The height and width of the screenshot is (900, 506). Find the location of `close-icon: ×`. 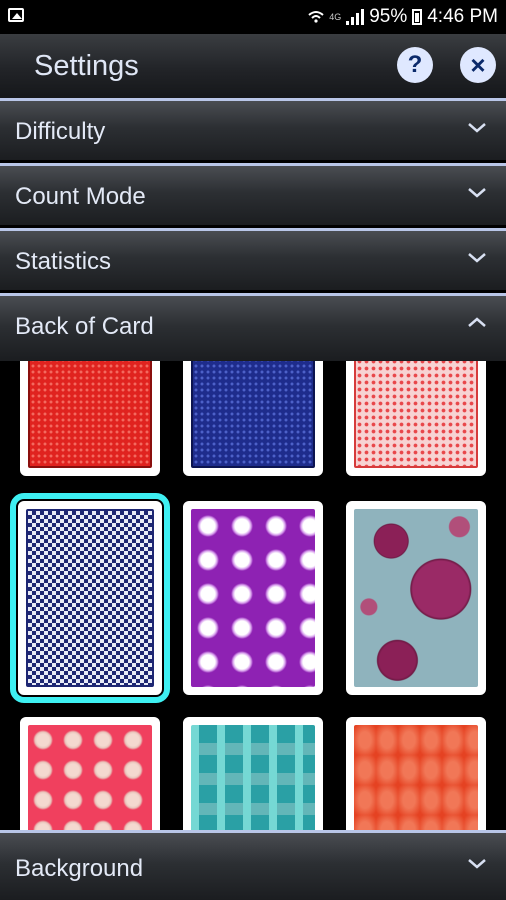

close-icon: × is located at coordinates (478, 65).